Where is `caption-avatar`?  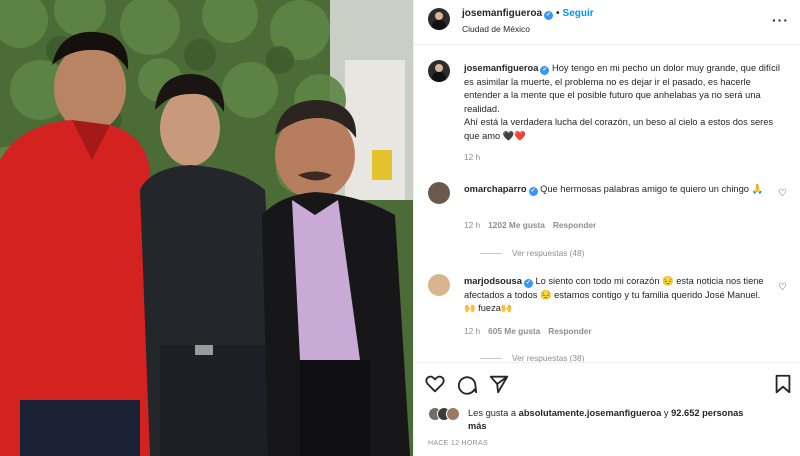 caption-avatar is located at coordinates (439, 71).